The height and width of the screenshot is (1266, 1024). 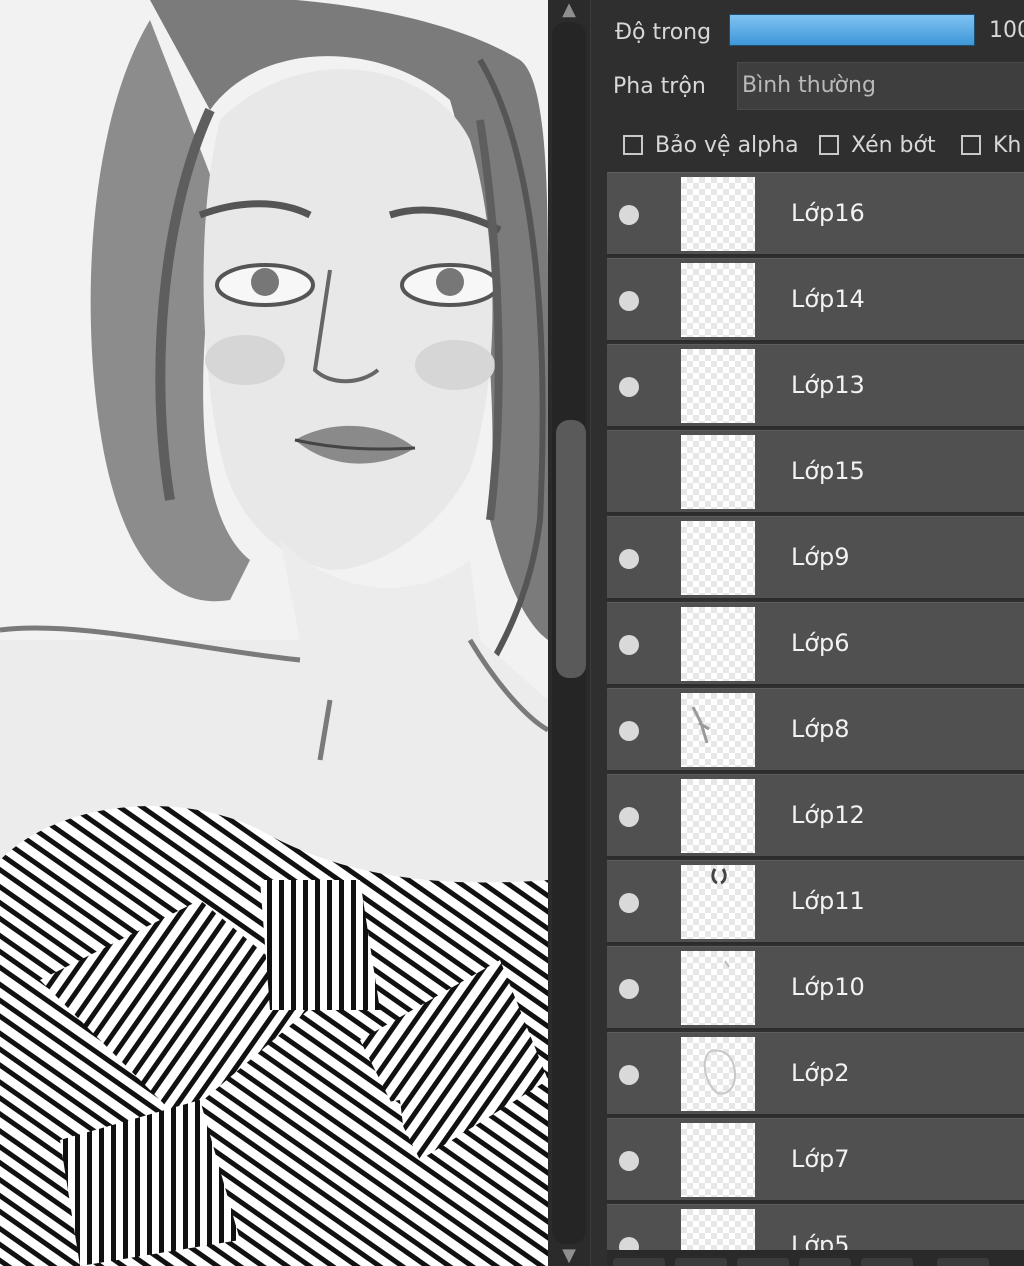 What do you see at coordinates (809, 85) in the screenshot?
I see `blend-mode-value: Bình thường` at bounding box center [809, 85].